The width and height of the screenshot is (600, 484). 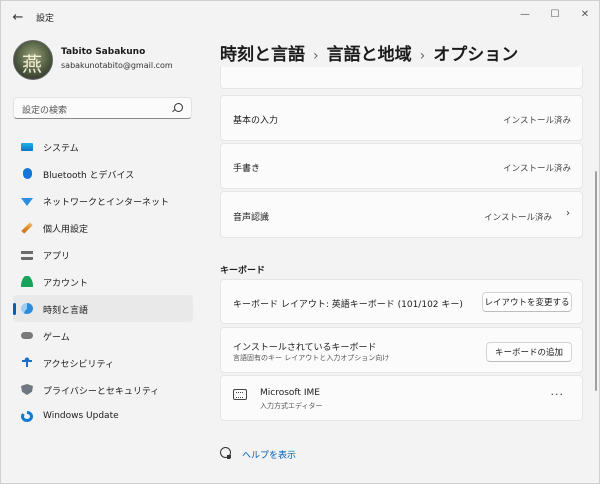 What do you see at coordinates (178, 107) in the screenshot?
I see `search-icon` at bounding box center [178, 107].